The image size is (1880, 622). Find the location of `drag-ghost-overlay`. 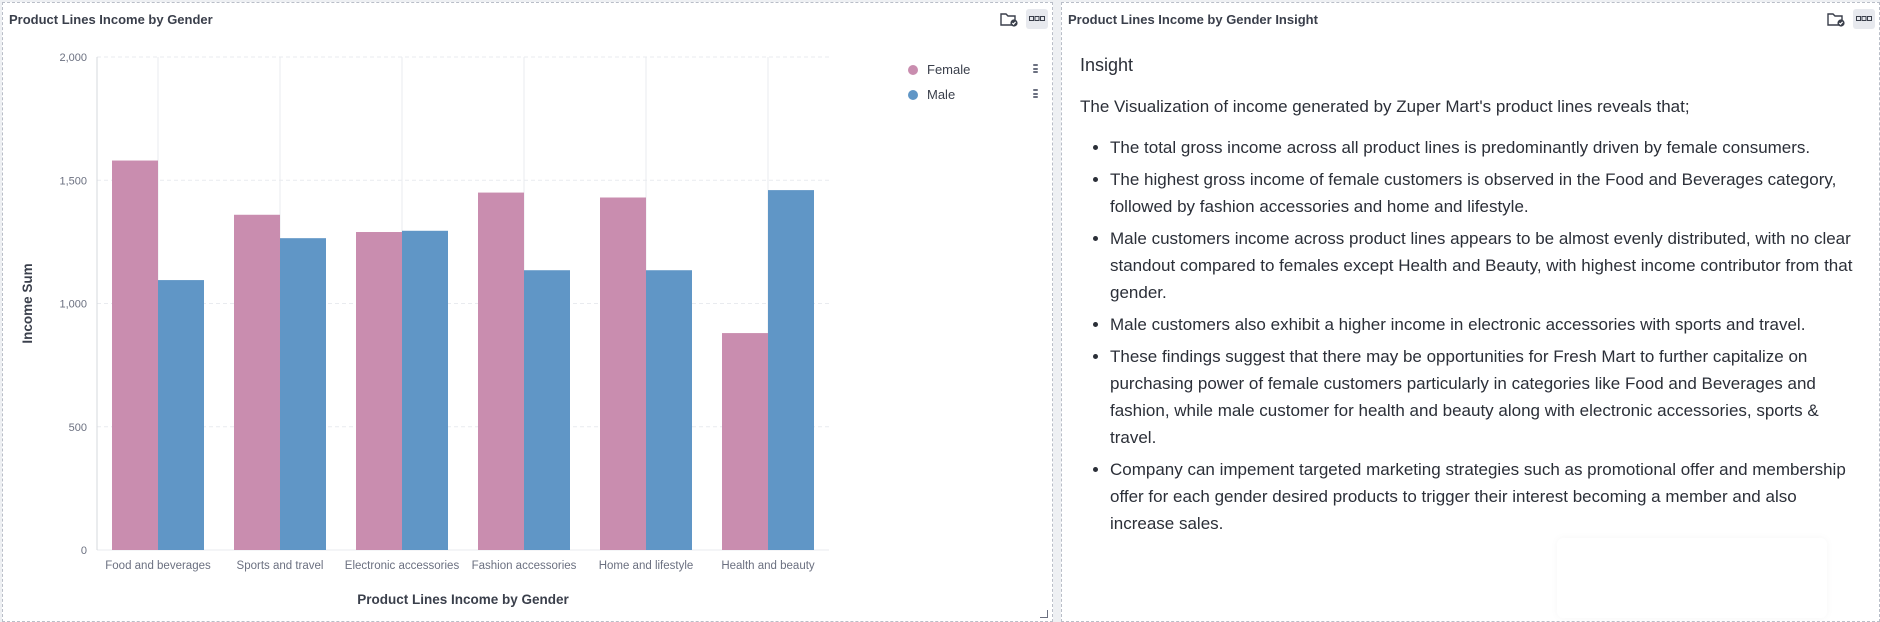

drag-ghost-overlay is located at coordinates (1692, 578).